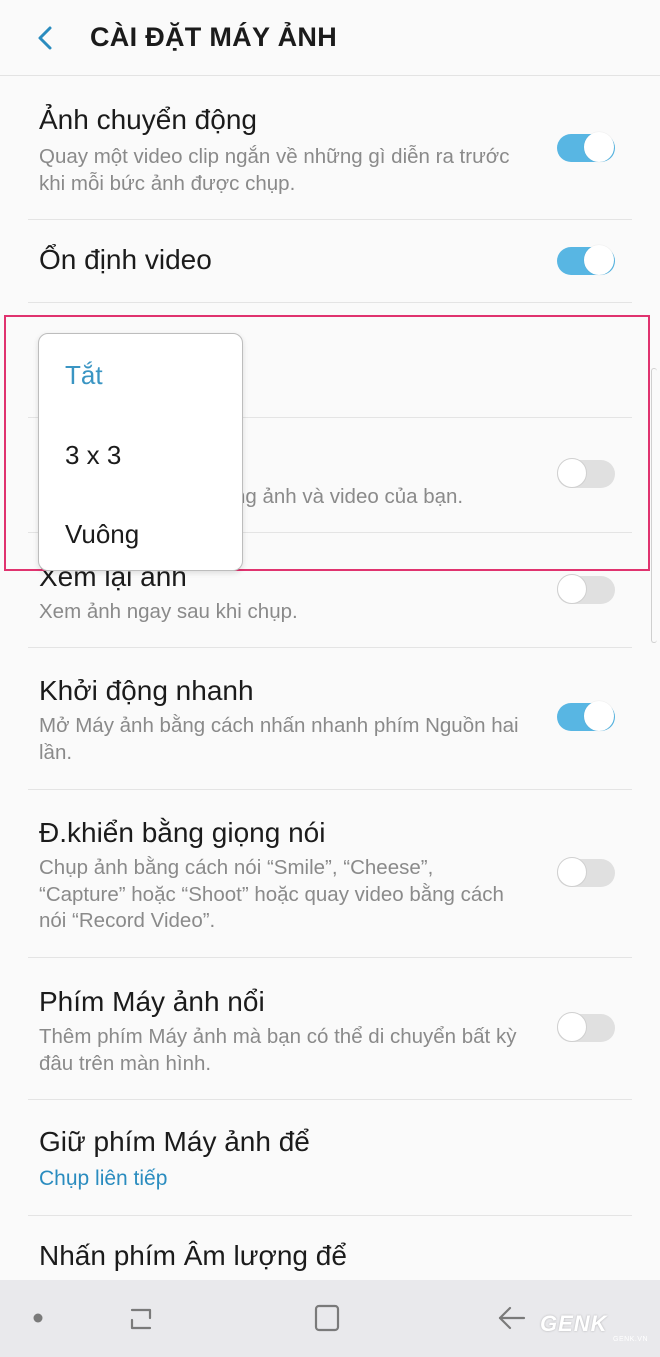 This screenshot has height=1357, width=660. What do you see at coordinates (152, 1001) in the screenshot?
I see `setting-title: Phím Máy ảnh nổi` at bounding box center [152, 1001].